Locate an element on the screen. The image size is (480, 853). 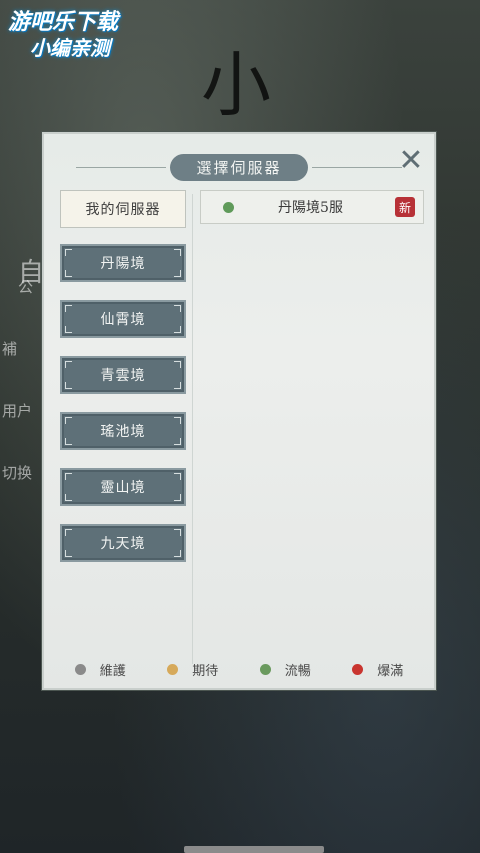
legend-label: 期待 is located at coordinates (205, 671).